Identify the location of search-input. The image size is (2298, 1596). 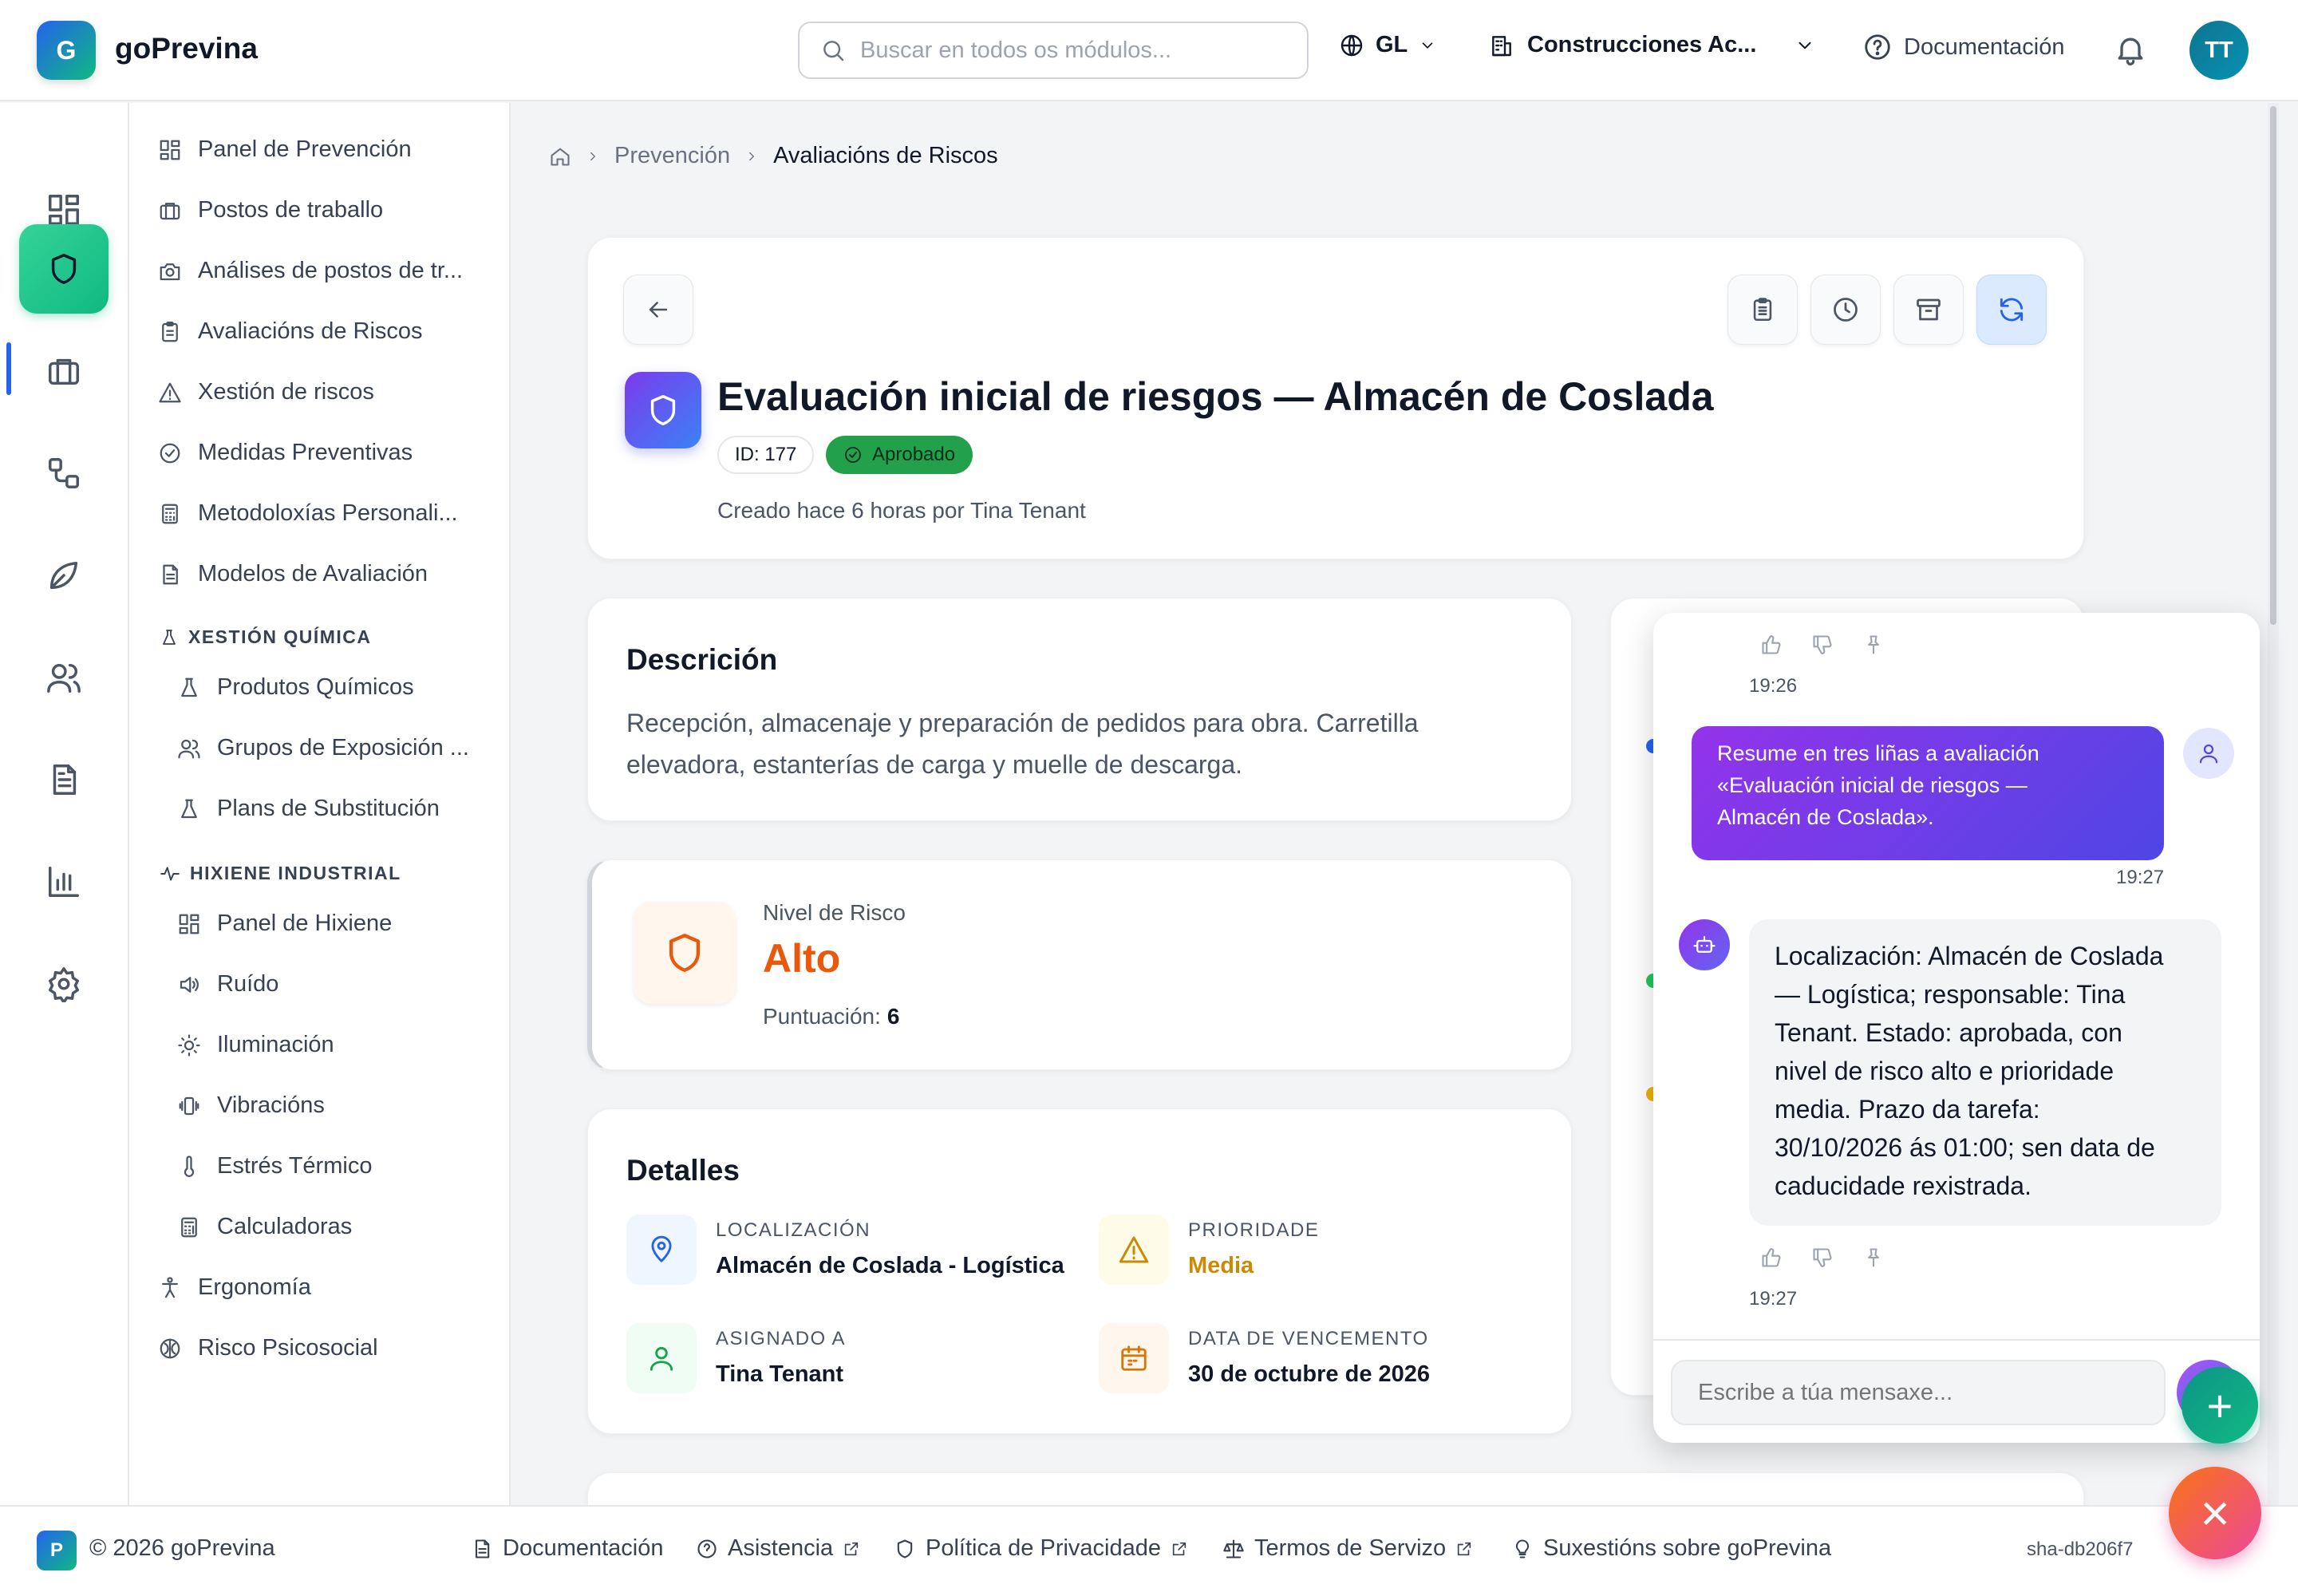
(1067, 50).